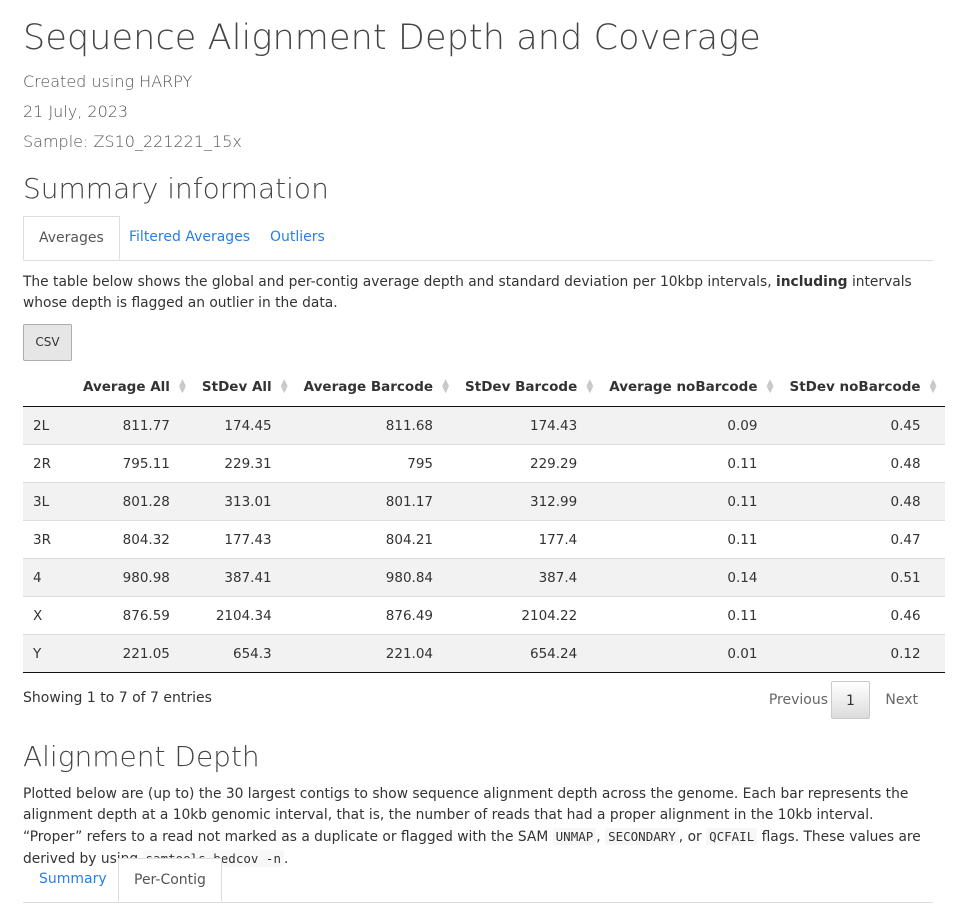 The image size is (966, 909). What do you see at coordinates (134, 577) in the screenshot?
I see `cell-average-all: 980.98` at bounding box center [134, 577].